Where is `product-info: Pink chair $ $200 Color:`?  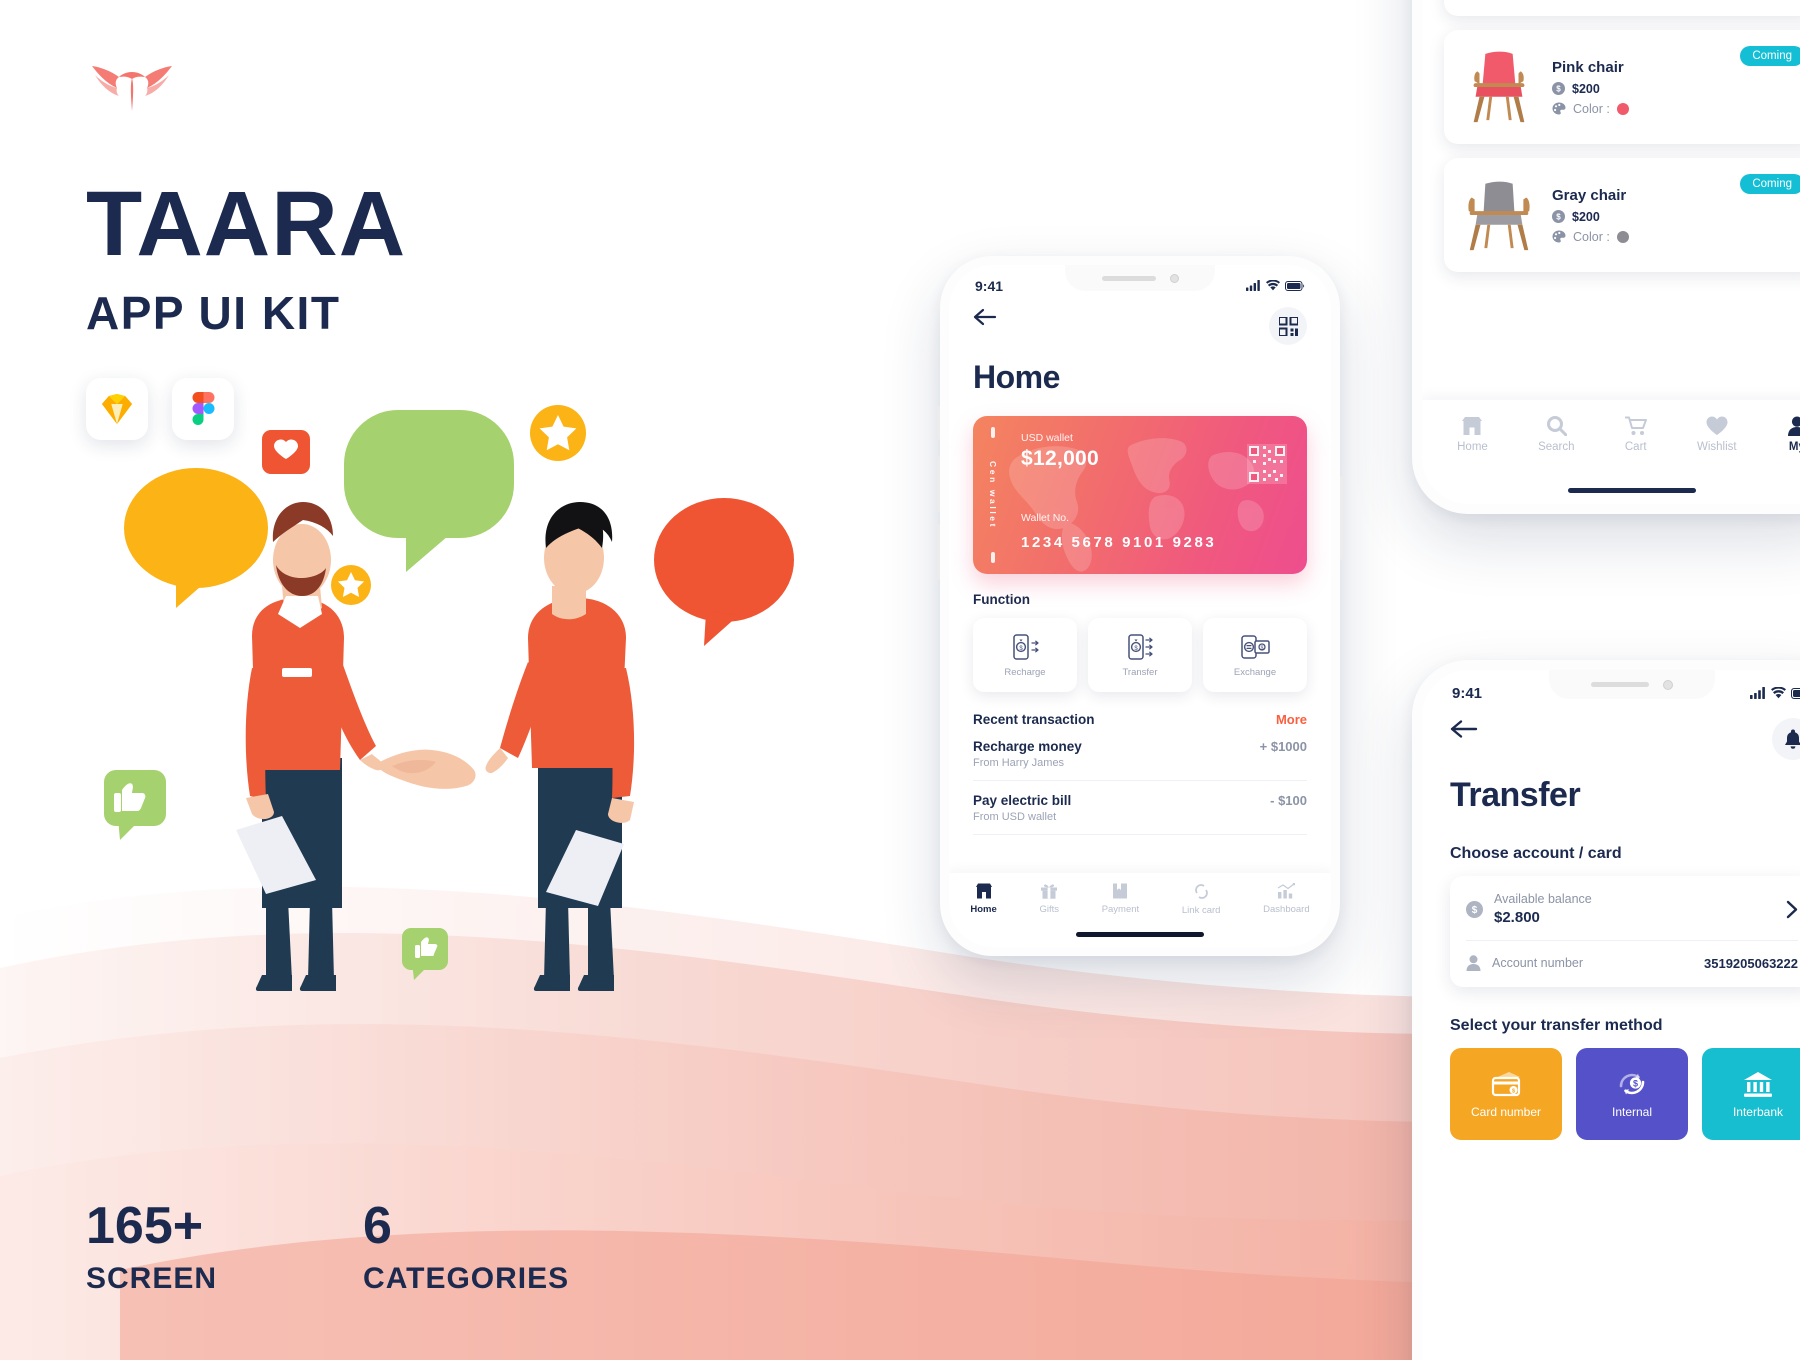 product-info: Pink chair $ $200 Color: is located at coordinates (1676, 87).